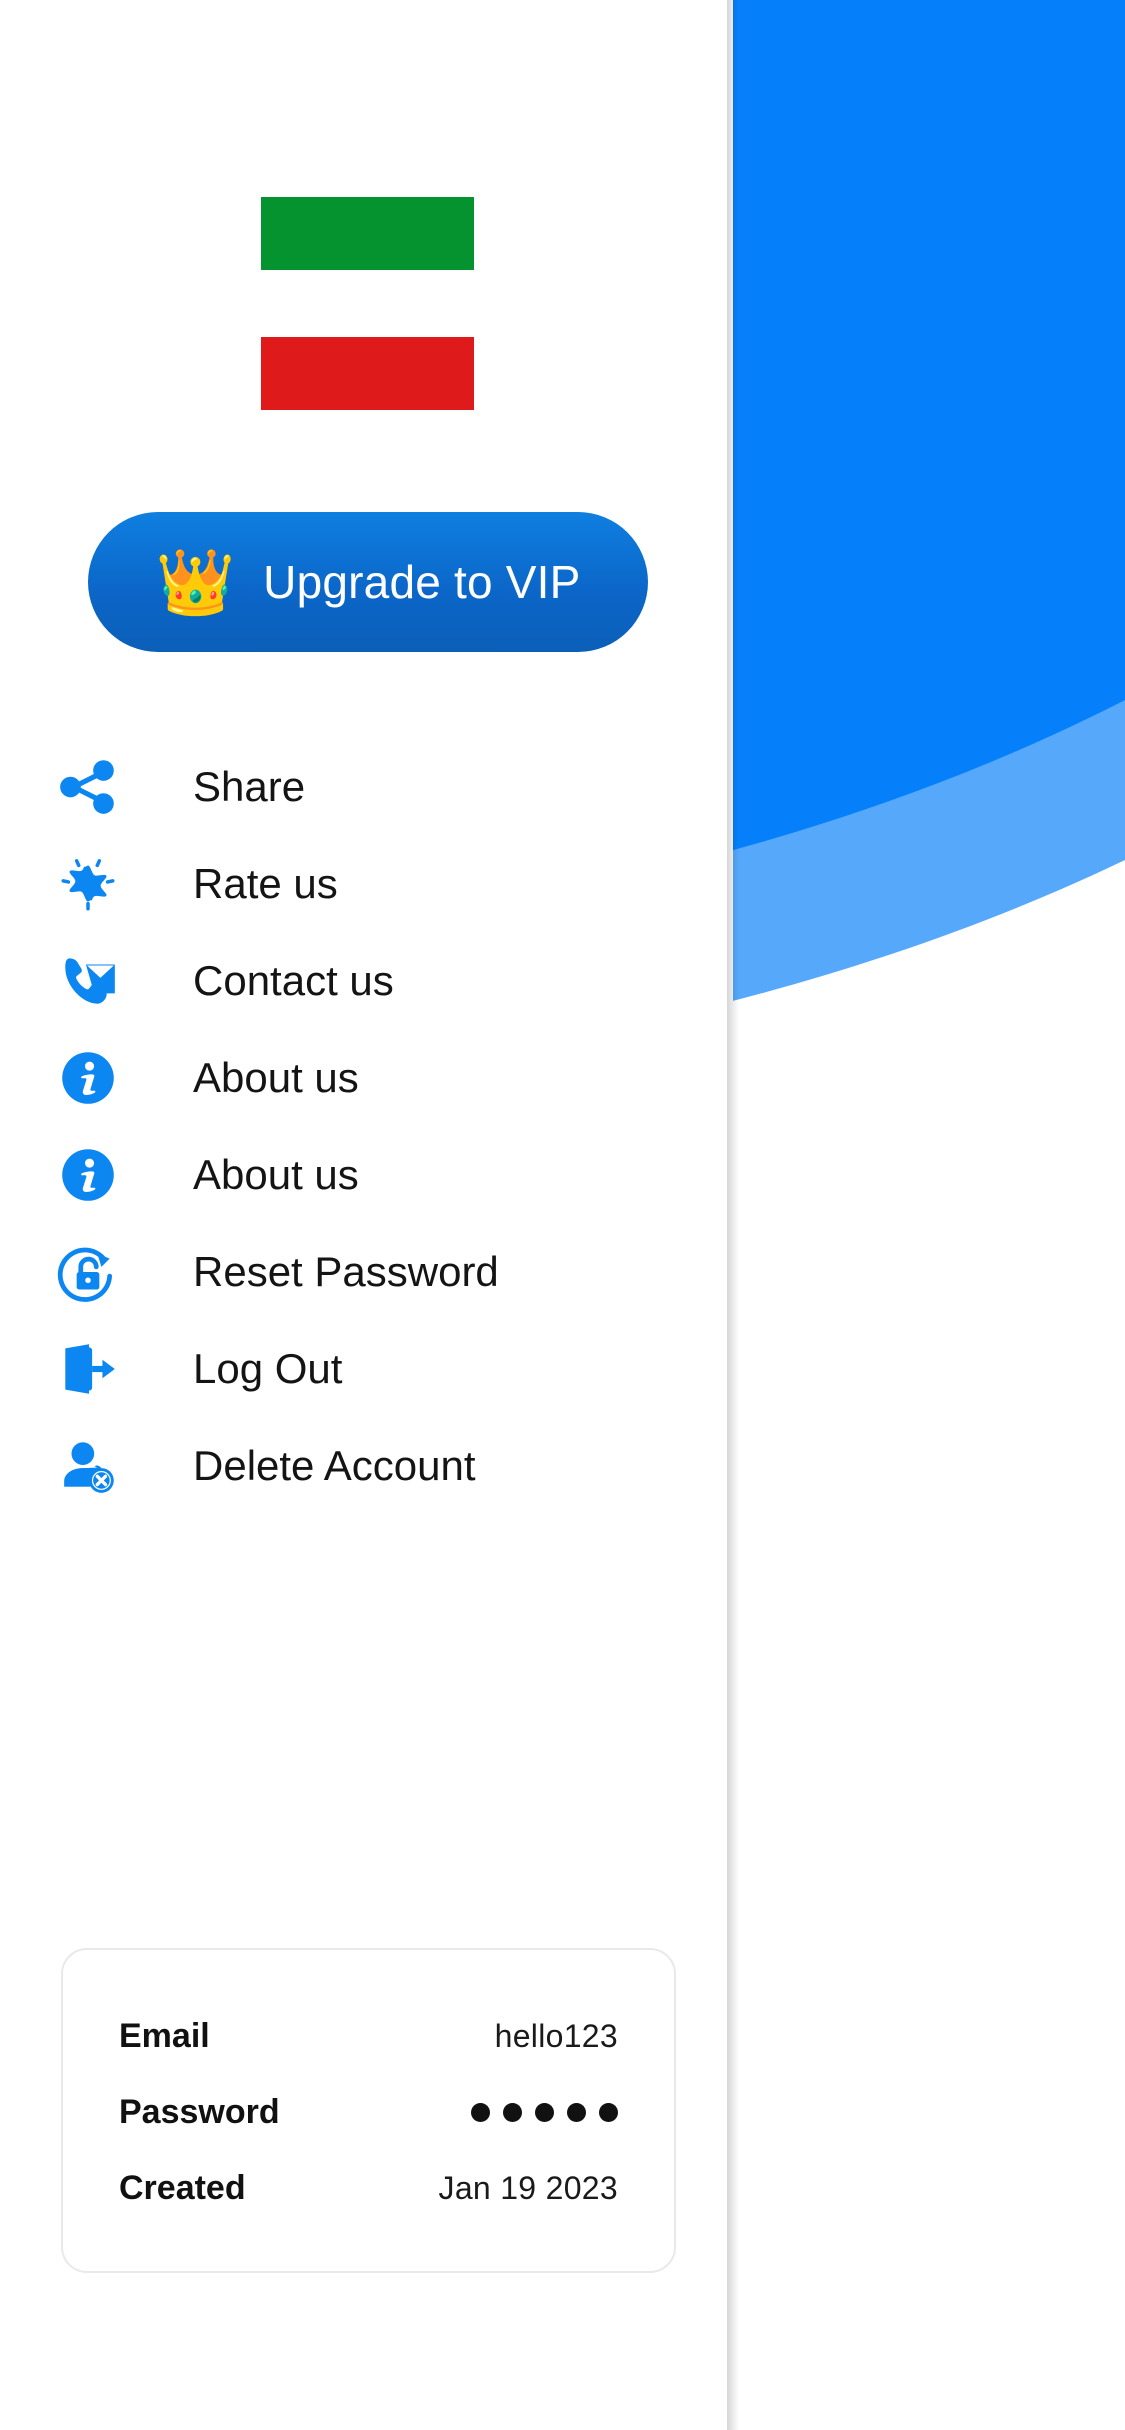 The height and width of the screenshot is (2430, 1125). I want to click on info-value: Jan 19 2023, so click(528, 2187).